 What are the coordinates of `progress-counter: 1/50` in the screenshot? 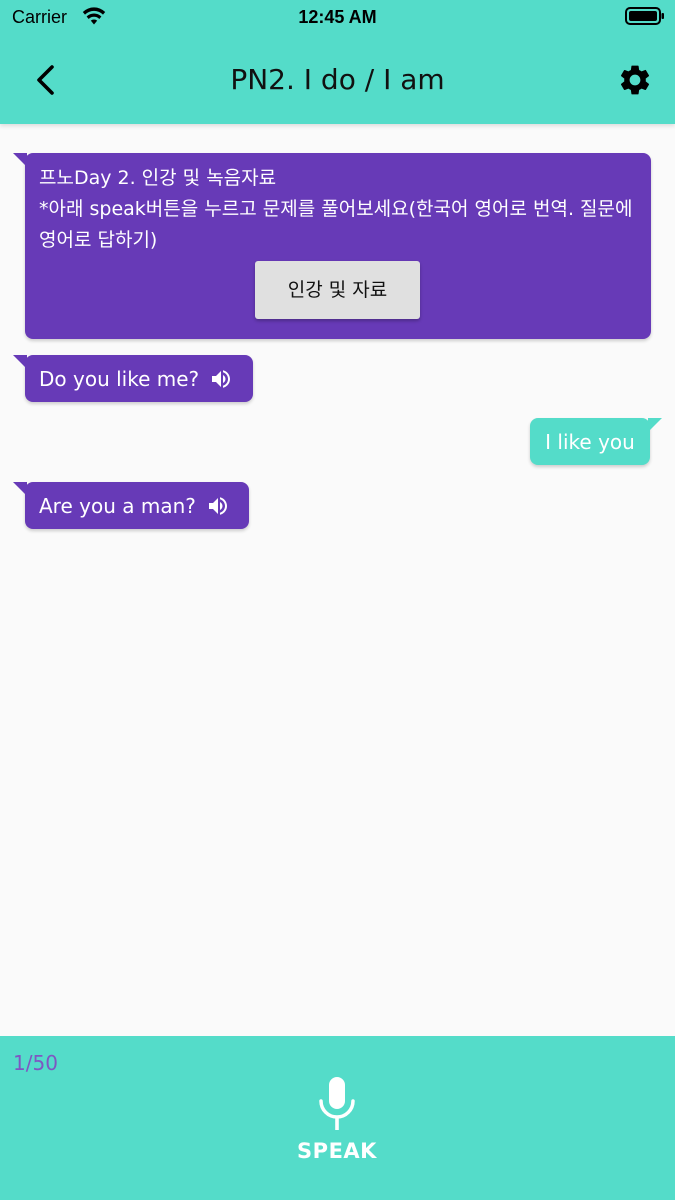 It's located at (35, 1063).